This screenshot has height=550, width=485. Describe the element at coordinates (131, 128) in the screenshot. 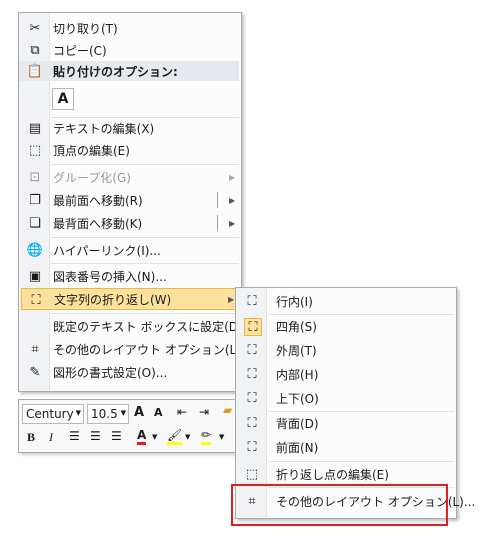

I see `menu-item-edit-text: ▤ テキストの編集(X)` at that location.